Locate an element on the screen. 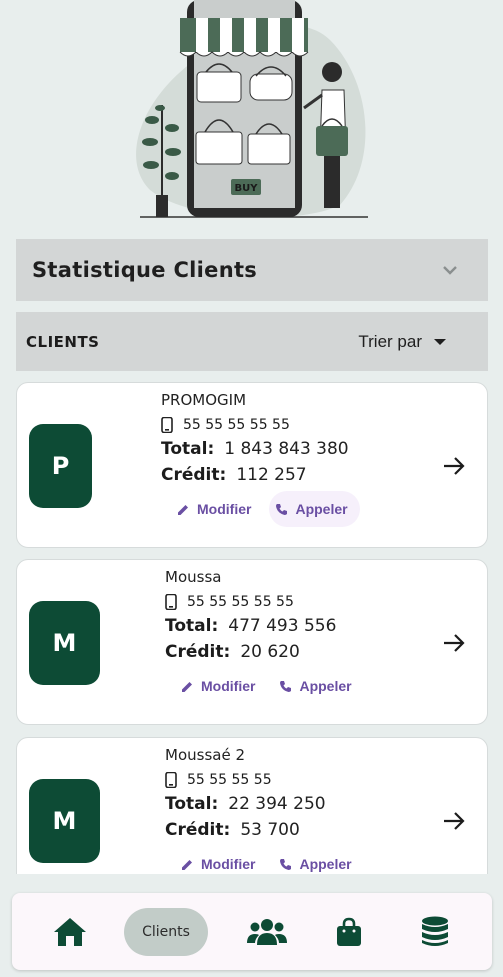 The image size is (503, 977). avatar: P is located at coordinates (60, 466).